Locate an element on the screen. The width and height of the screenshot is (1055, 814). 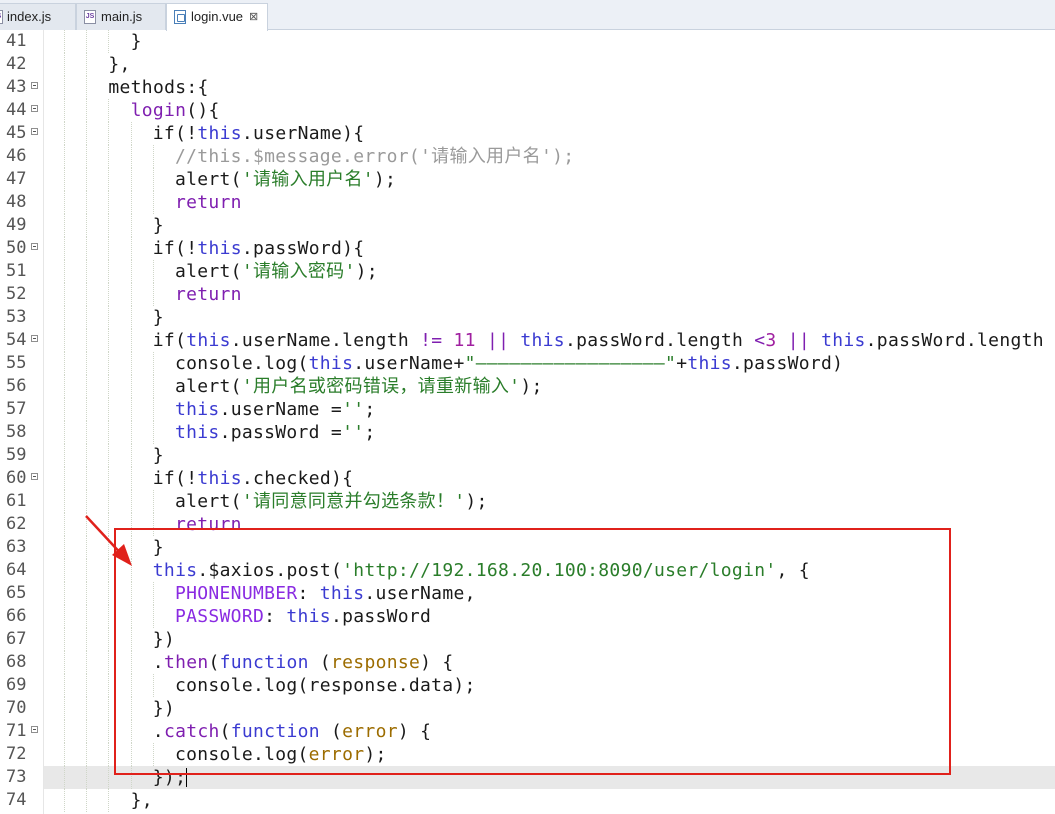
code-token-plain: .passWord is located at coordinates (381, 616).